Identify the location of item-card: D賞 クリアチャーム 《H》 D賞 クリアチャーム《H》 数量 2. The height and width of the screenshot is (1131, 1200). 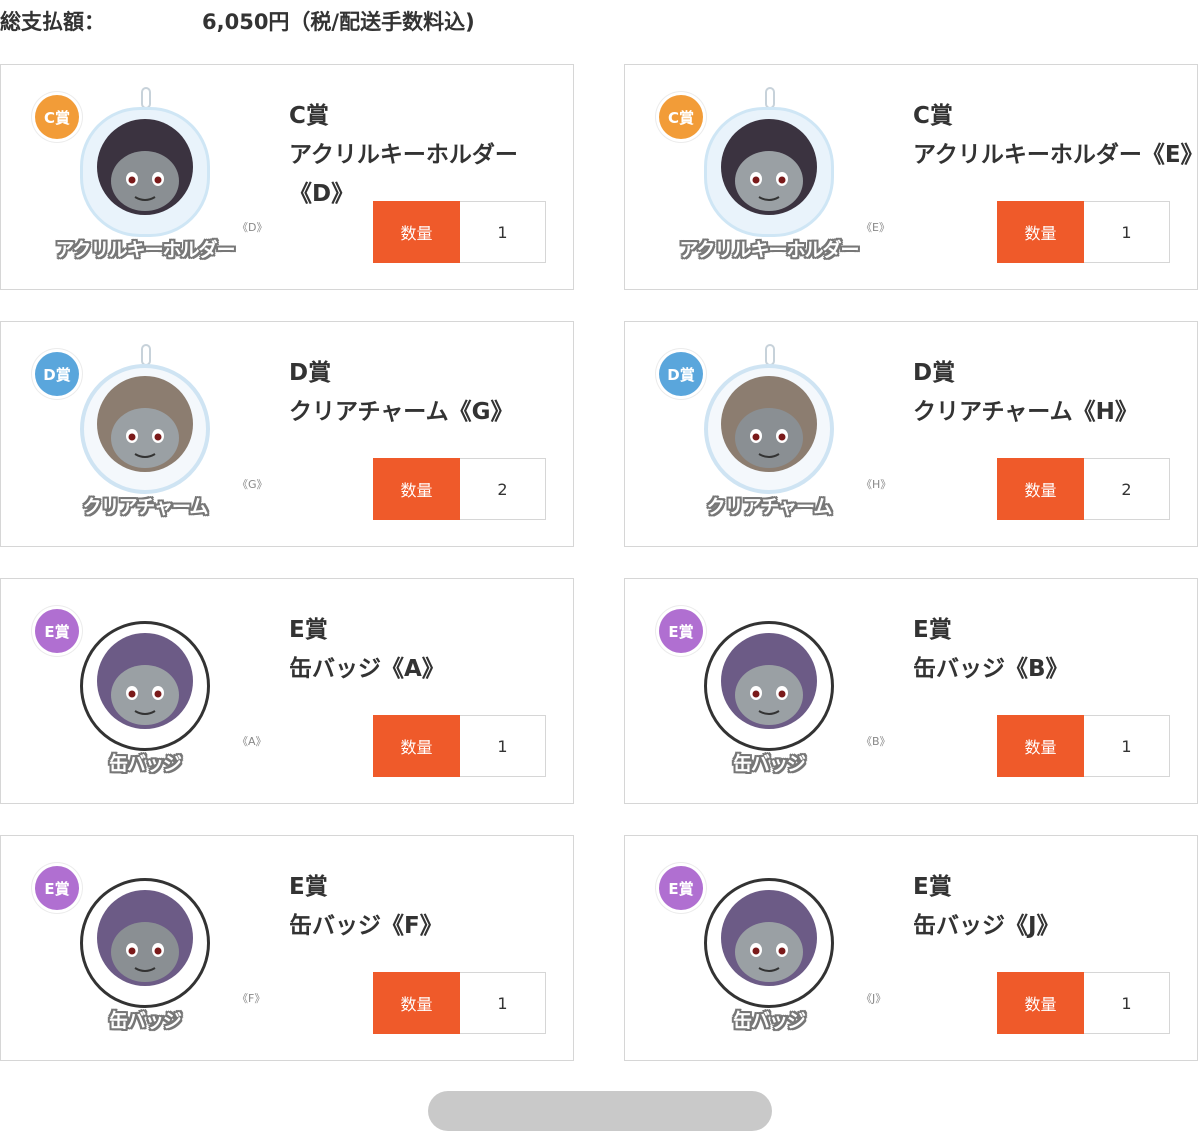
(911, 434).